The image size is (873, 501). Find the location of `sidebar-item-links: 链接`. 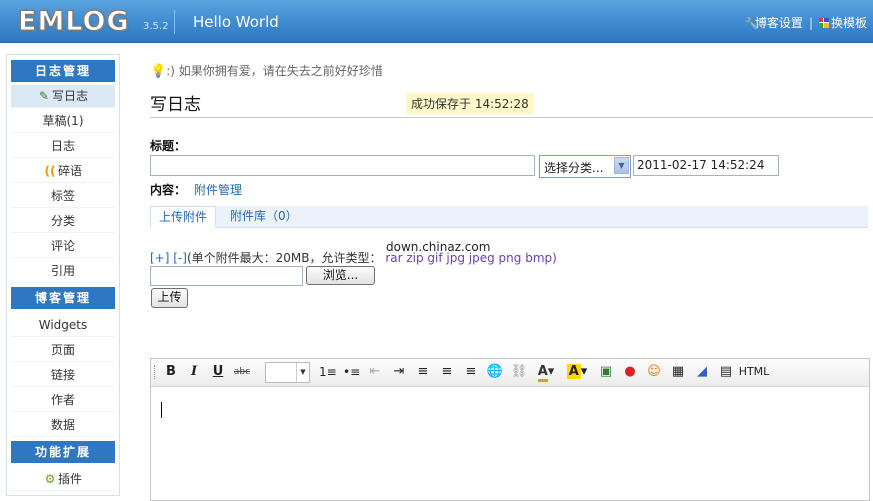

sidebar-item-links: 链接 is located at coordinates (63, 375).